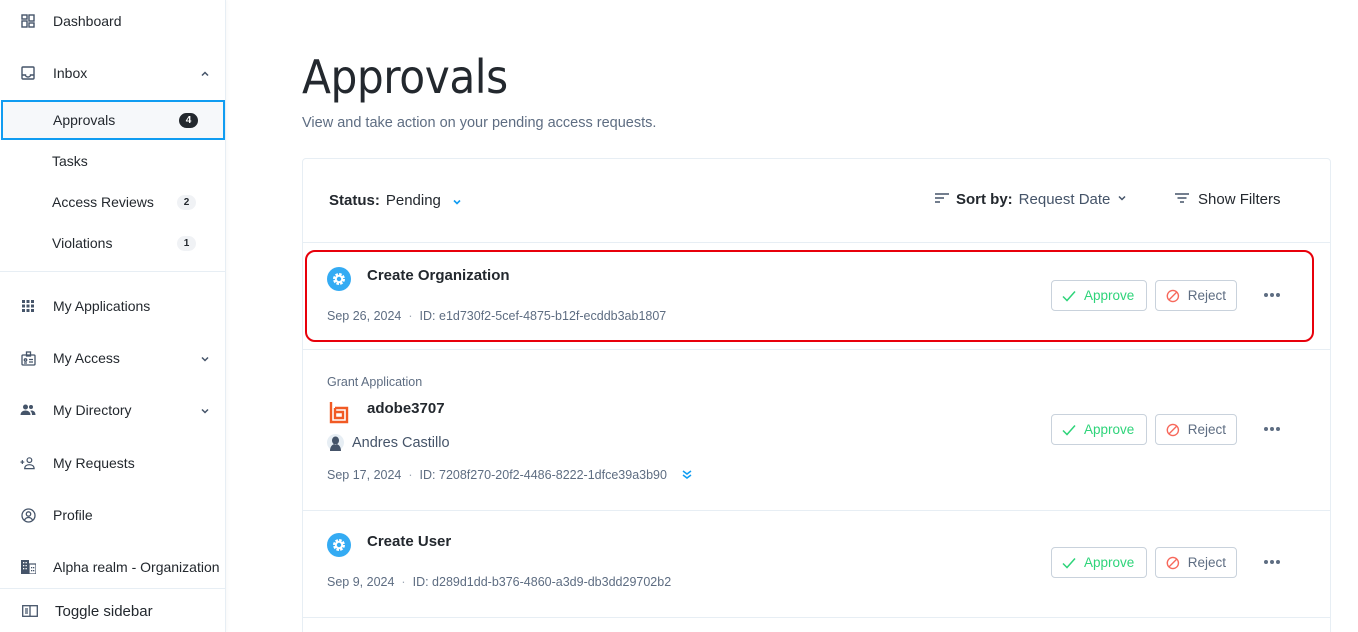  What do you see at coordinates (92, 410) in the screenshot?
I see `sidebar-item-label: My Directory` at bounding box center [92, 410].